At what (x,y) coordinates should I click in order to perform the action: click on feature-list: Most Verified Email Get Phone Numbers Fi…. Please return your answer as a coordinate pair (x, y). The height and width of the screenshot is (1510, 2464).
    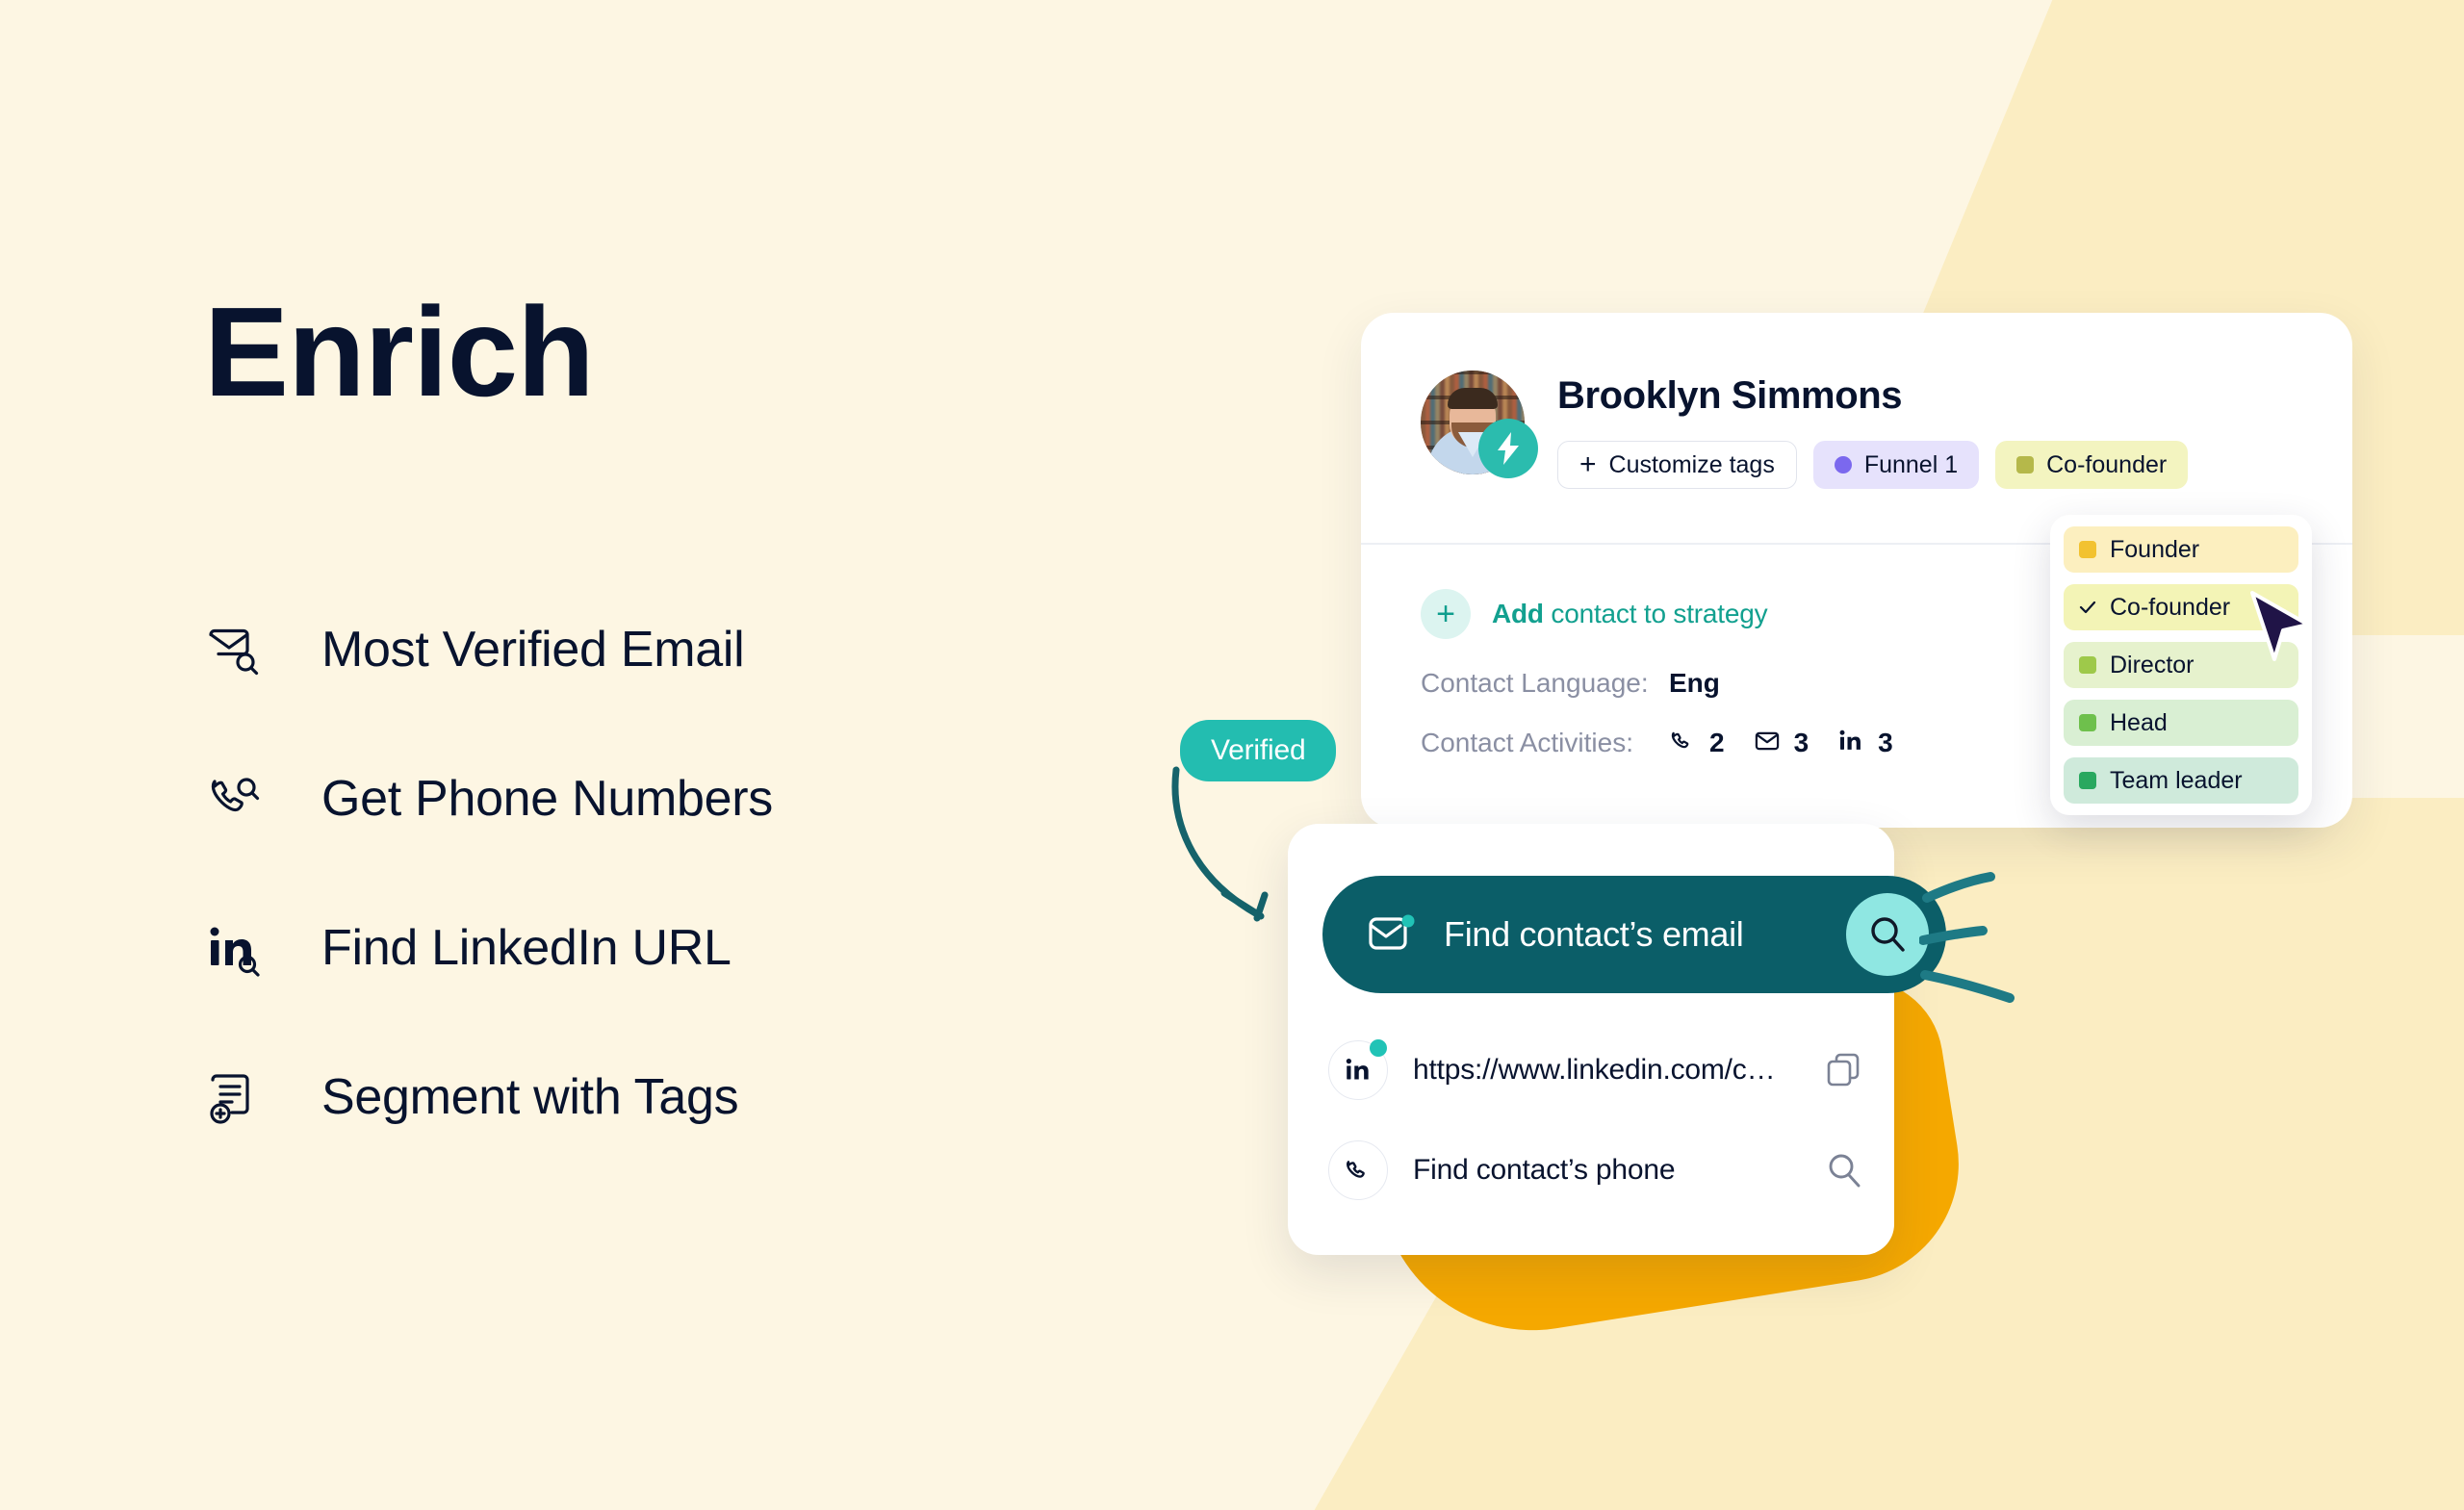
    Looking at the image, I should click on (488, 873).